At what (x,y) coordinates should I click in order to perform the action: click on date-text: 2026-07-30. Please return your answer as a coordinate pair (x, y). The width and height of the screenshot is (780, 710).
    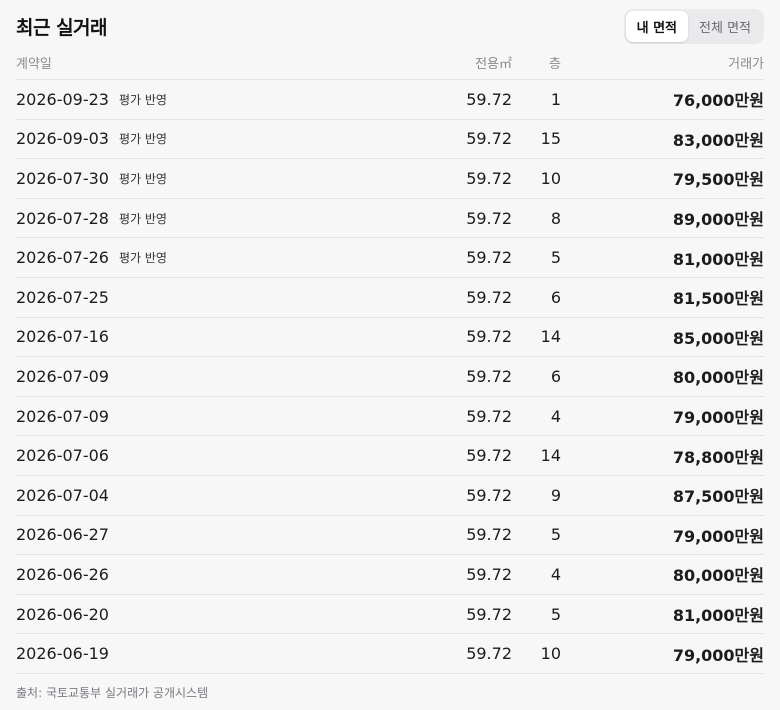
    Looking at the image, I should click on (62, 178).